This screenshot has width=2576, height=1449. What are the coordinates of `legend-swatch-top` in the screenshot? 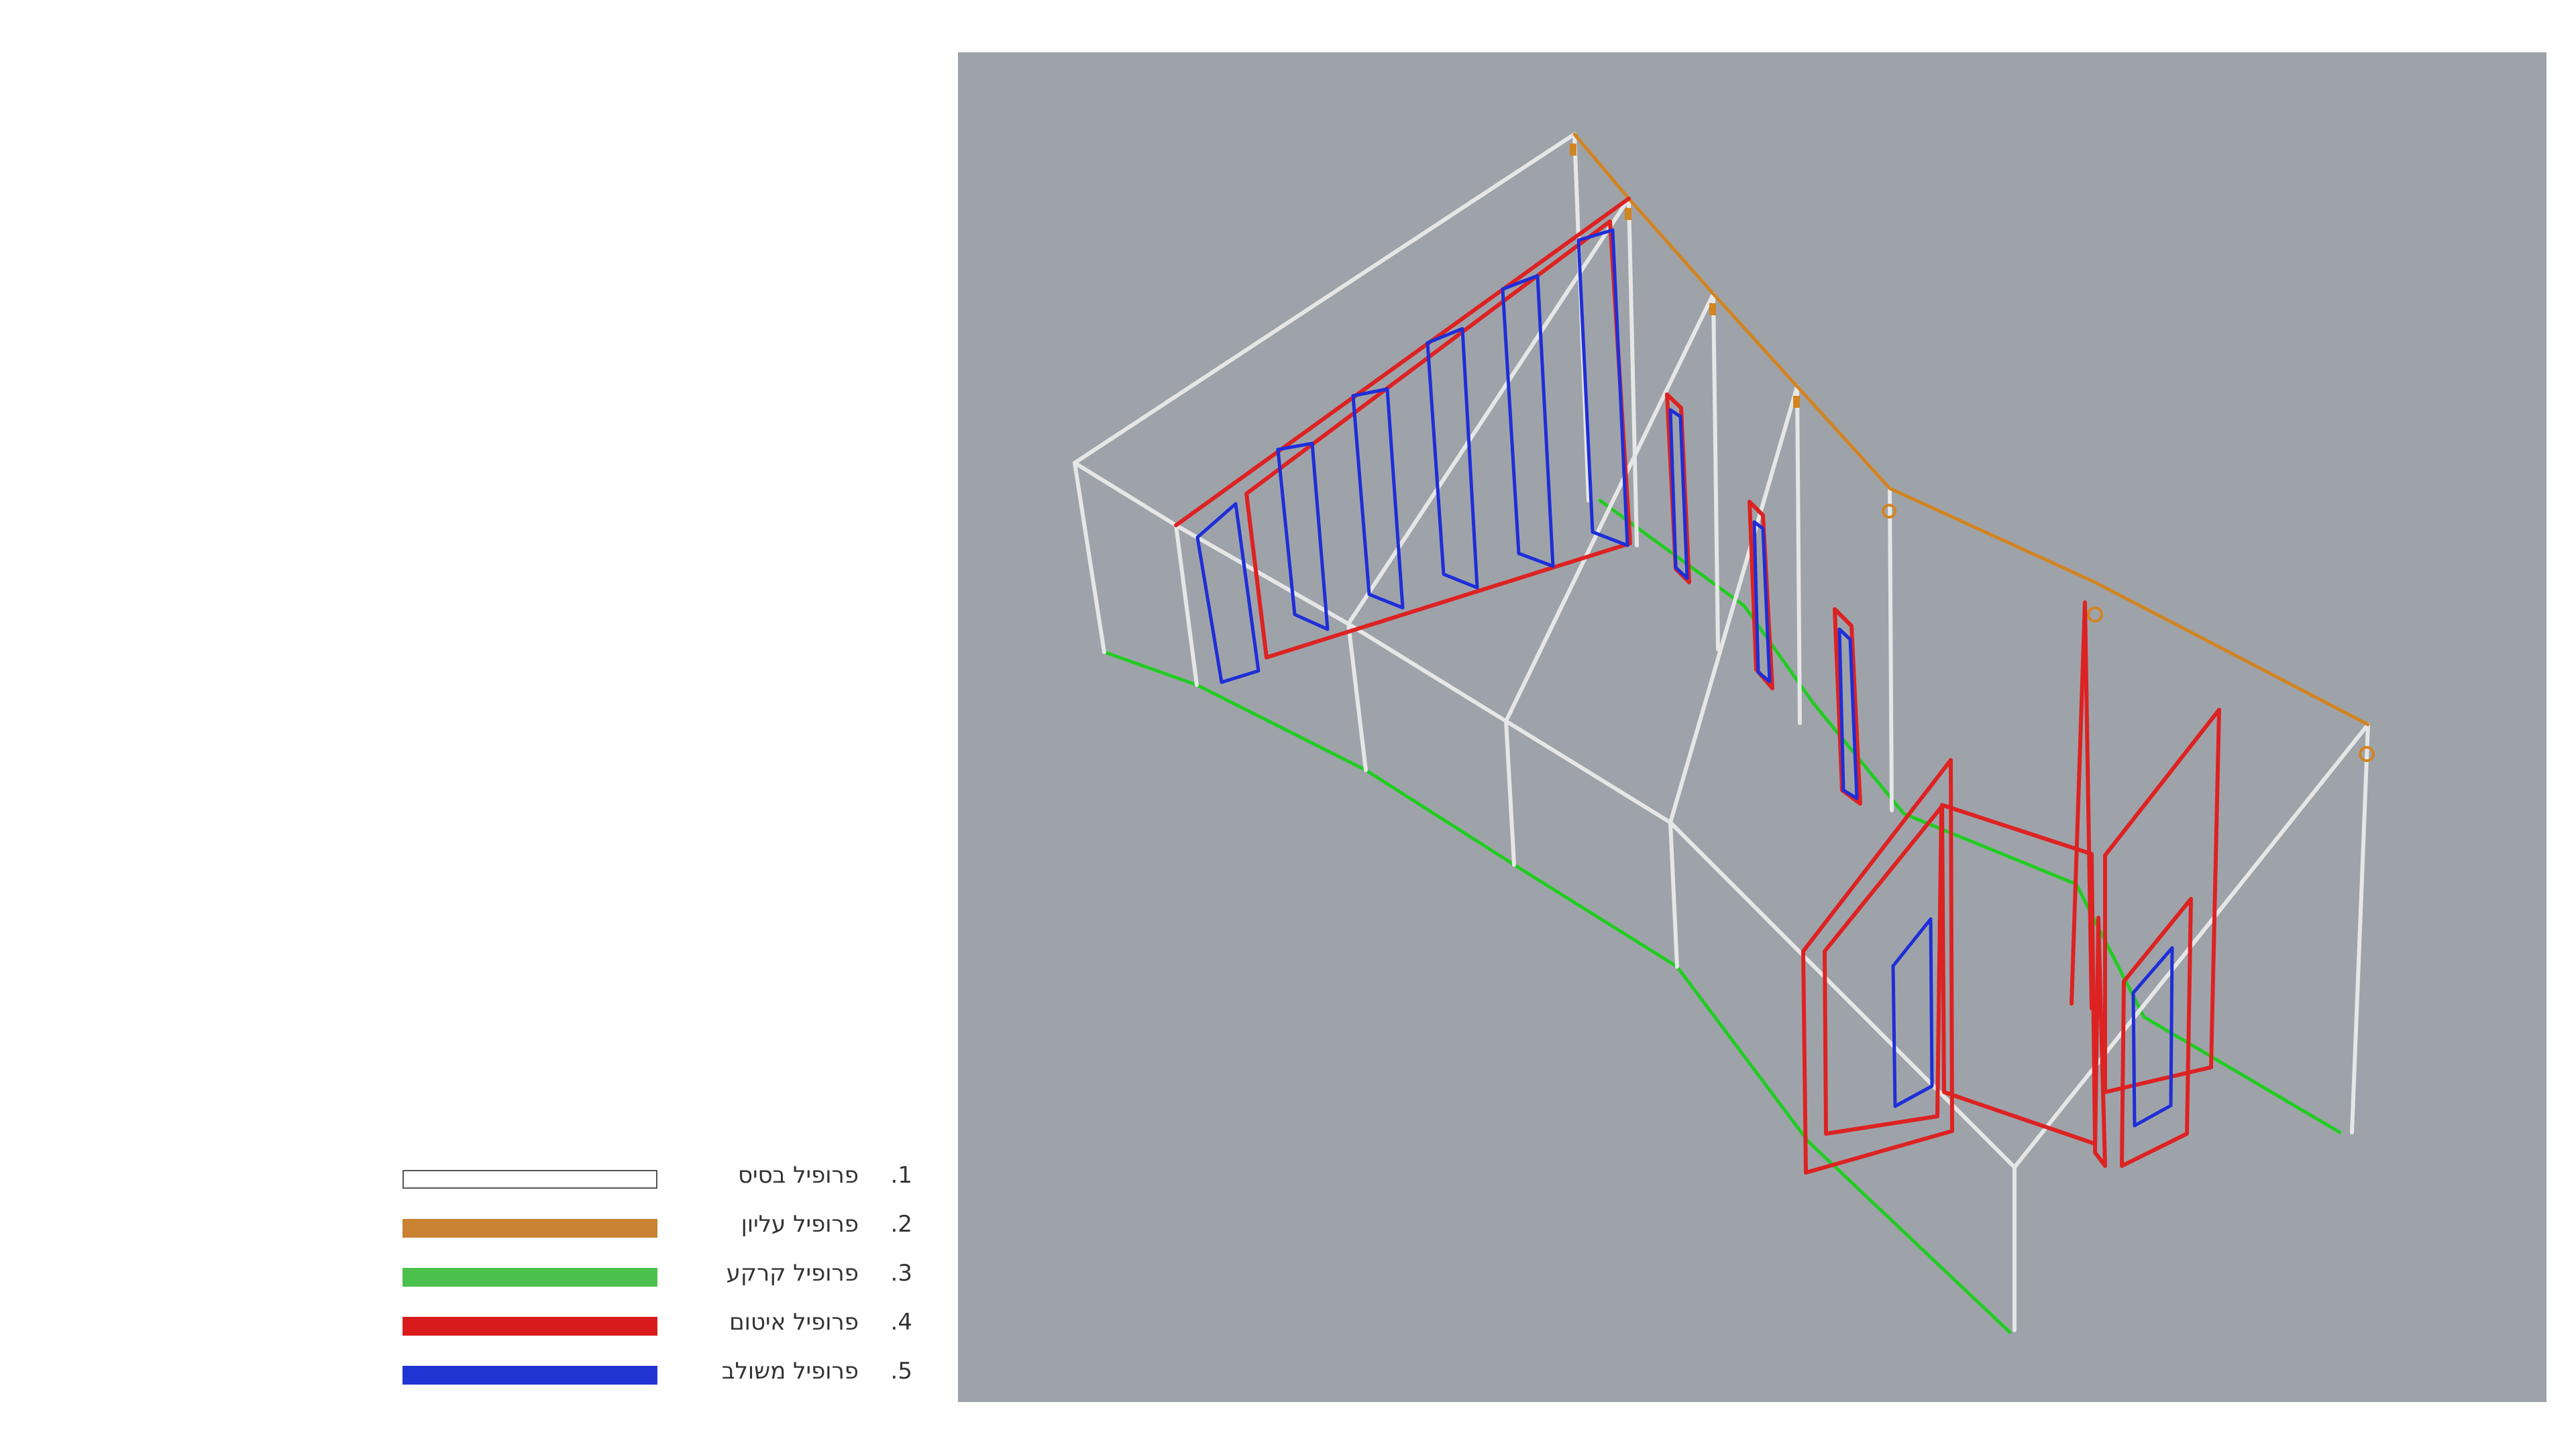 It's located at (529, 1228).